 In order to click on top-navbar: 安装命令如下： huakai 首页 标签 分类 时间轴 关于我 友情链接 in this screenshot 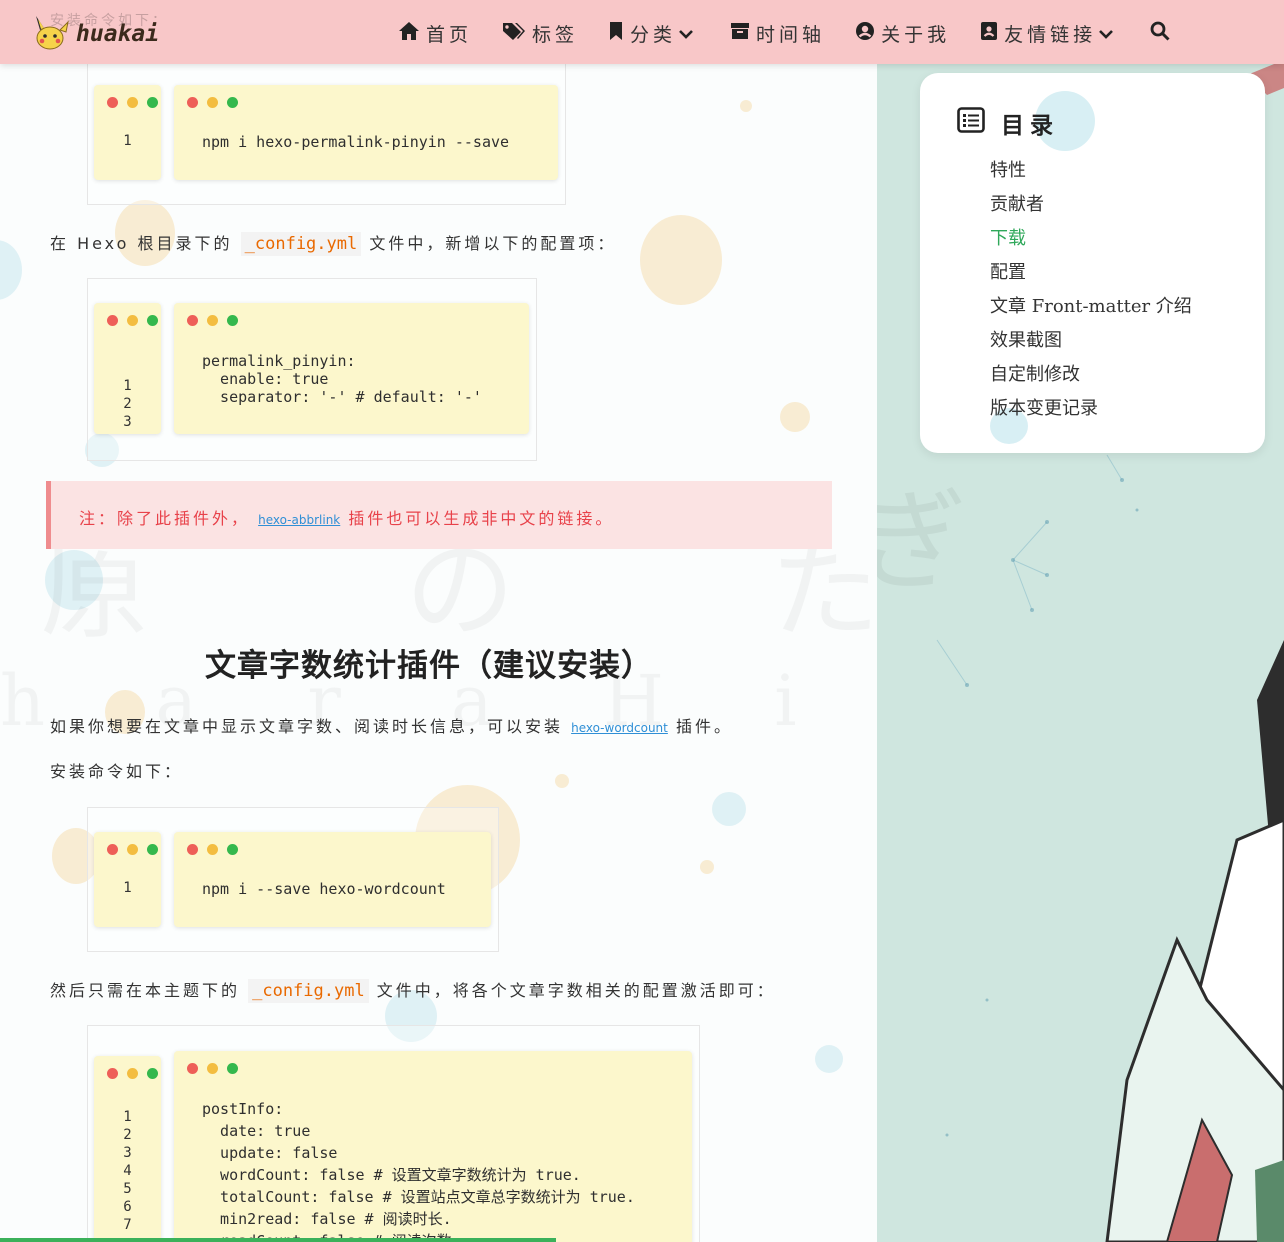, I will do `click(642, 32)`.